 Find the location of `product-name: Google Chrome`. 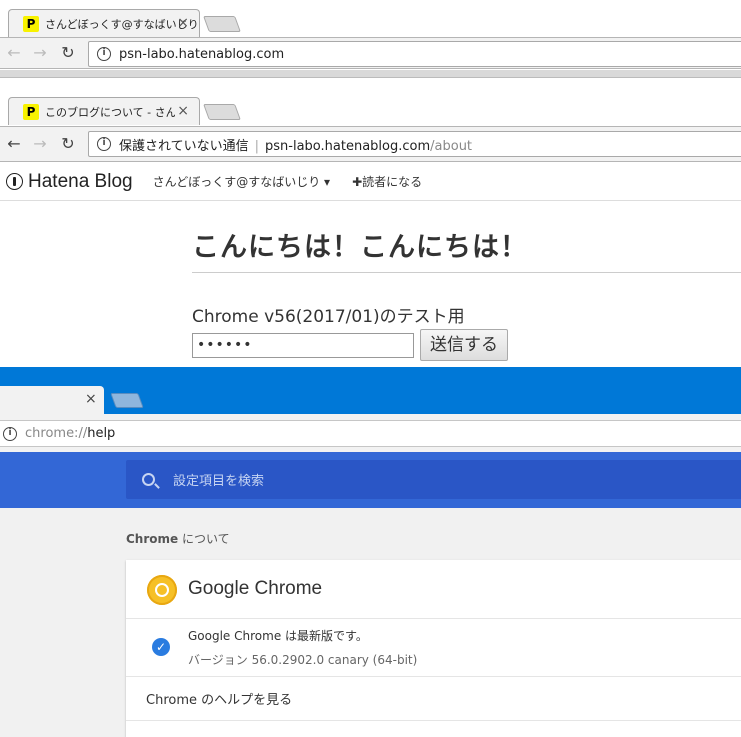

product-name: Google Chrome is located at coordinates (255, 588).